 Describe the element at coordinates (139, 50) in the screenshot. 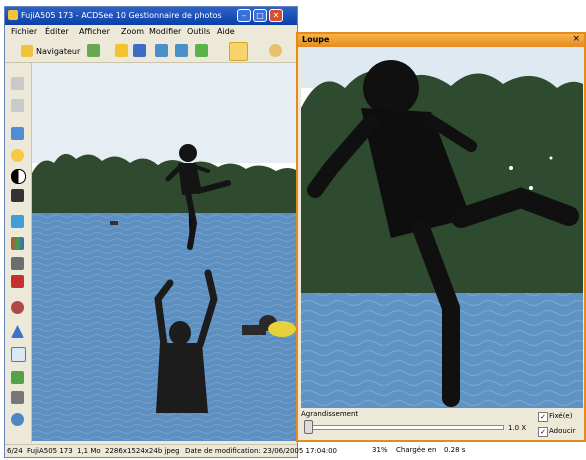

I see `save-icon` at that location.